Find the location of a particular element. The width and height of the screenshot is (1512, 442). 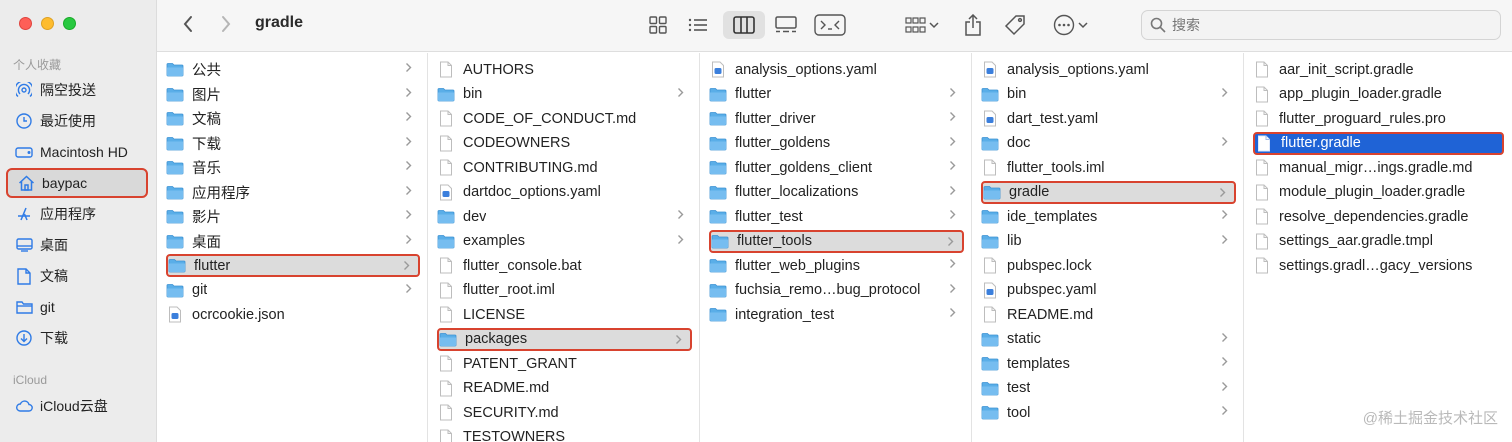

sidebar-item-icloud云盘: iCloud云盘 is located at coordinates (77, 406).